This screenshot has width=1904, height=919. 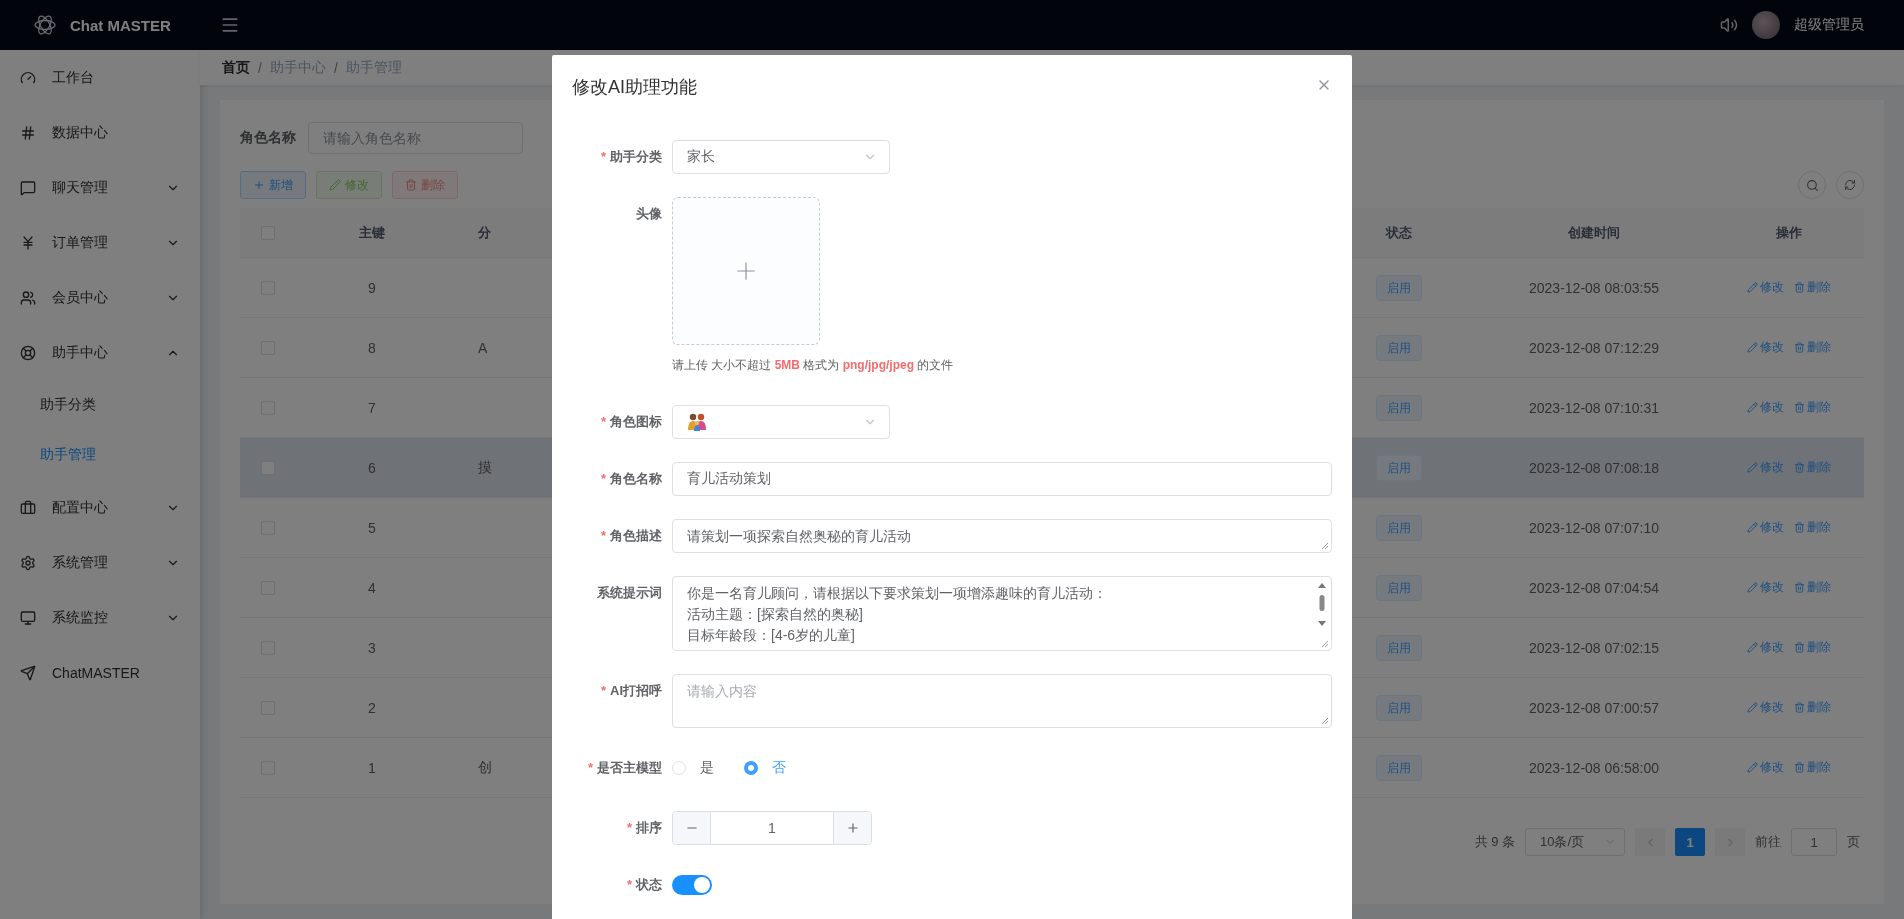 What do you see at coordinates (1768, 842) in the screenshot?
I see `goto-label: 前往` at bounding box center [1768, 842].